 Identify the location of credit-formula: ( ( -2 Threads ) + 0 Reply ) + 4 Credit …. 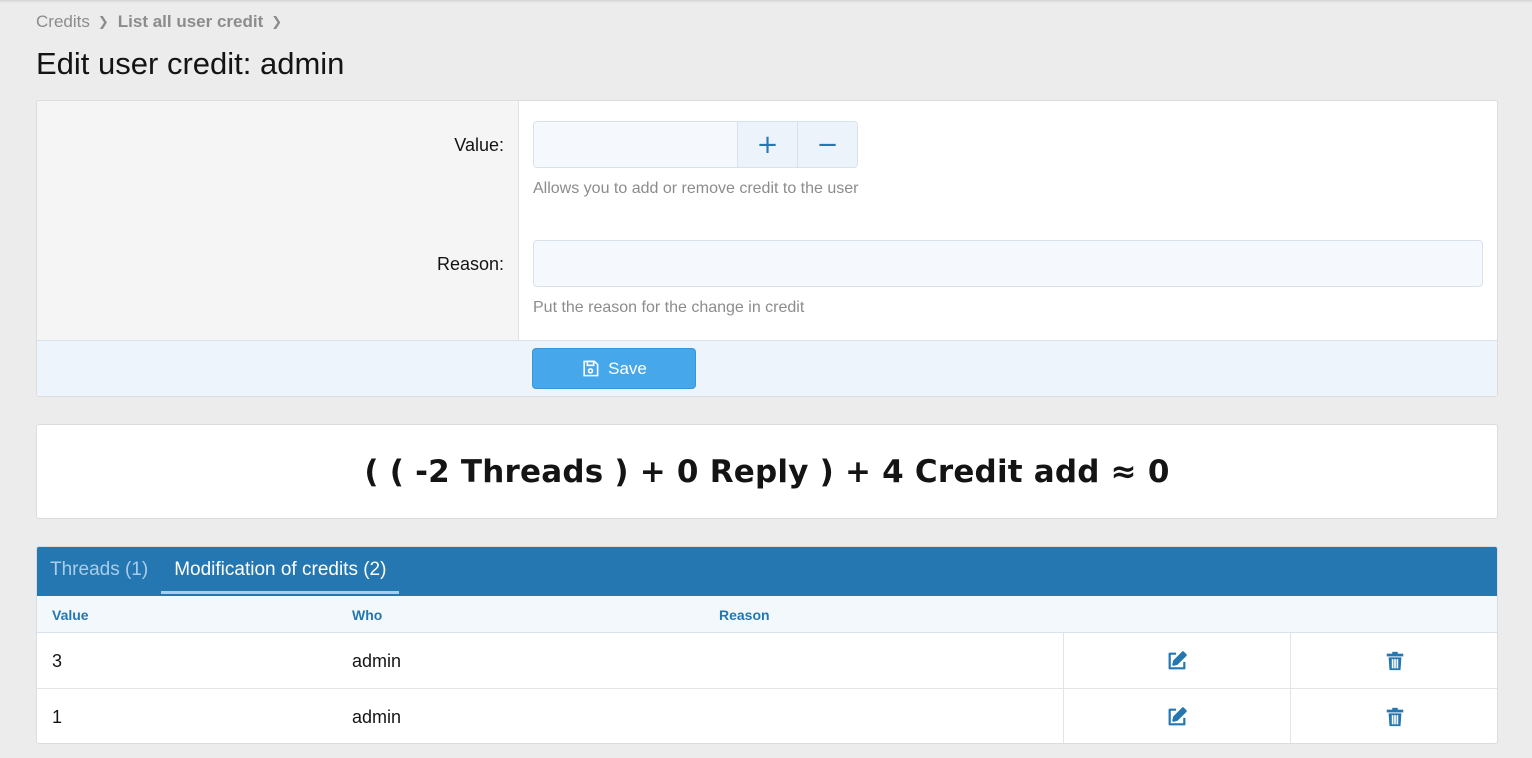
(767, 471).